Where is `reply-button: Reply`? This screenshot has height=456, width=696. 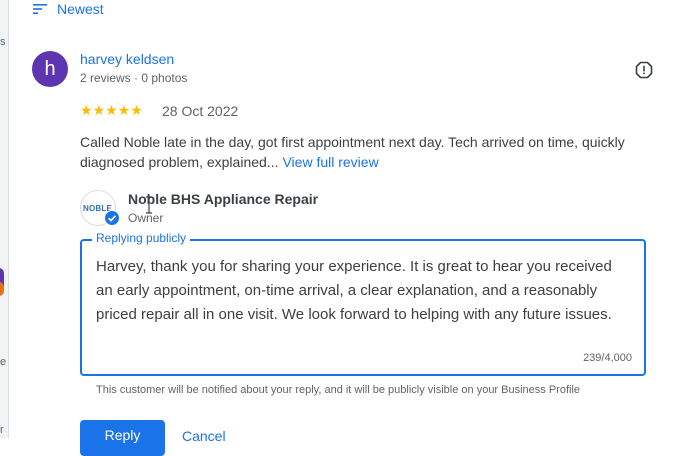
reply-button: Reply is located at coordinates (122, 438).